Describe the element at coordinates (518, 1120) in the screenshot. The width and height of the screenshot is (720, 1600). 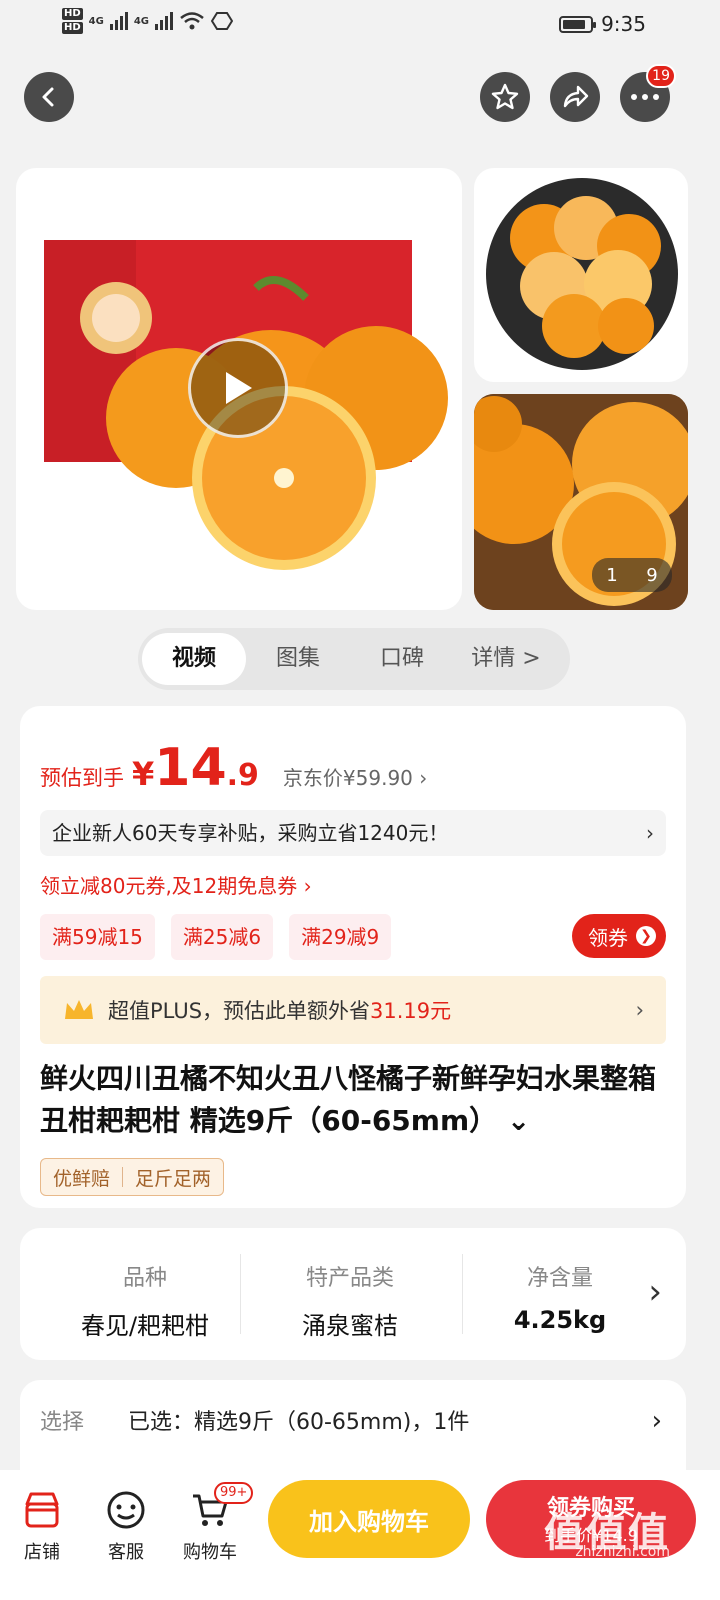
I see `chevron-down-icon: ⌄` at that location.